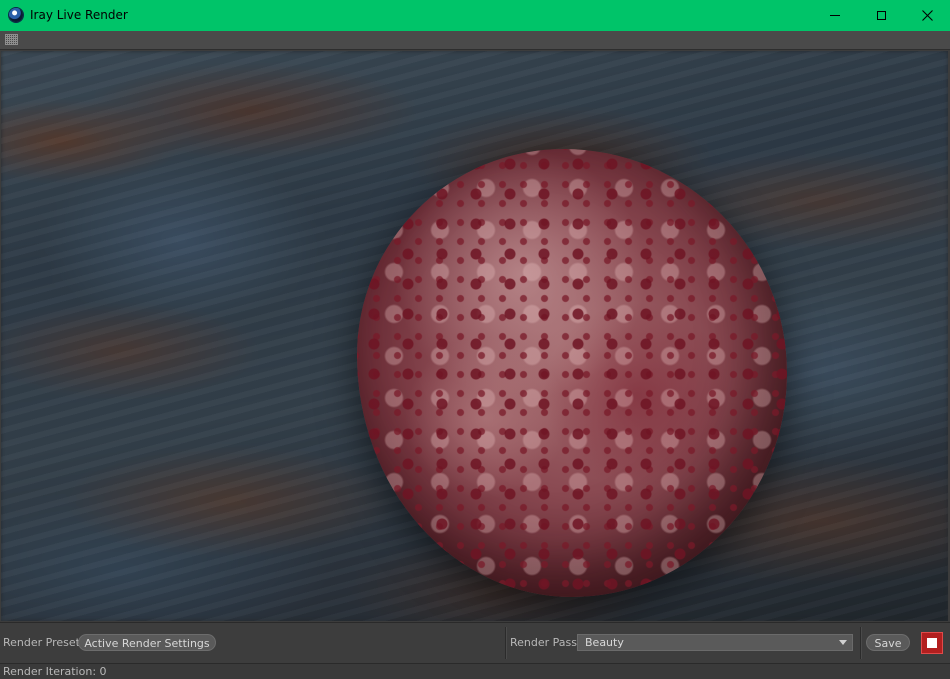  What do you see at coordinates (16, 15) in the screenshot?
I see `app-icon` at bounding box center [16, 15].